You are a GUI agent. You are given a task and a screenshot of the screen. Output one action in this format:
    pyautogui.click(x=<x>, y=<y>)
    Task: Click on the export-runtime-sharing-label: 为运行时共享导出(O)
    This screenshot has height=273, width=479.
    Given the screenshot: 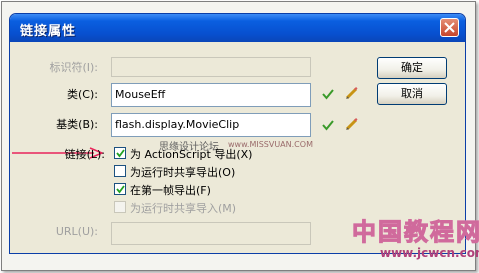 What is the action you would take?
    pyautogui.click(x=182, y=172)
    